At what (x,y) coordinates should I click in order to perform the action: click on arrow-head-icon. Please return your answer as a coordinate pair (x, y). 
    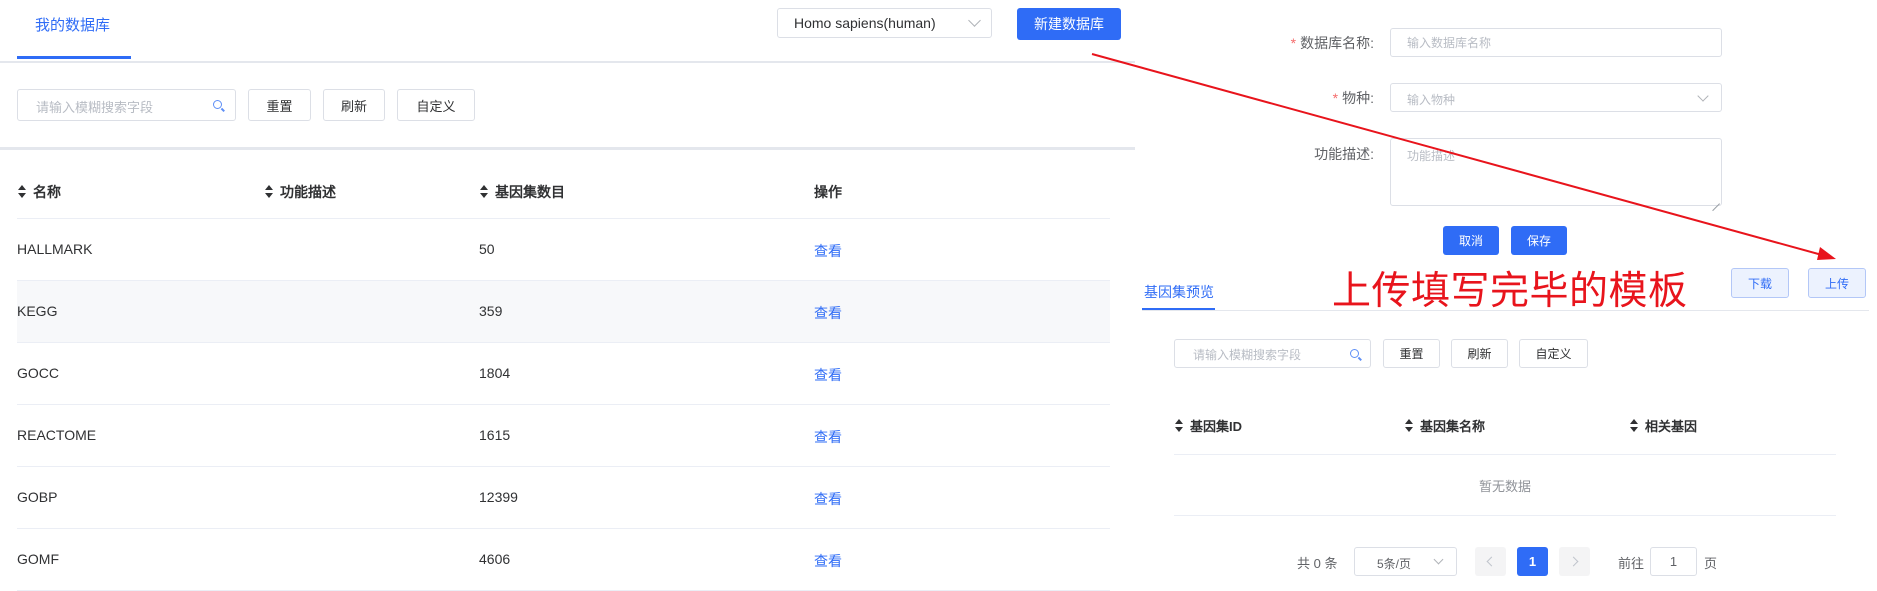
    Looking at the image, I should click on (1826, 253).